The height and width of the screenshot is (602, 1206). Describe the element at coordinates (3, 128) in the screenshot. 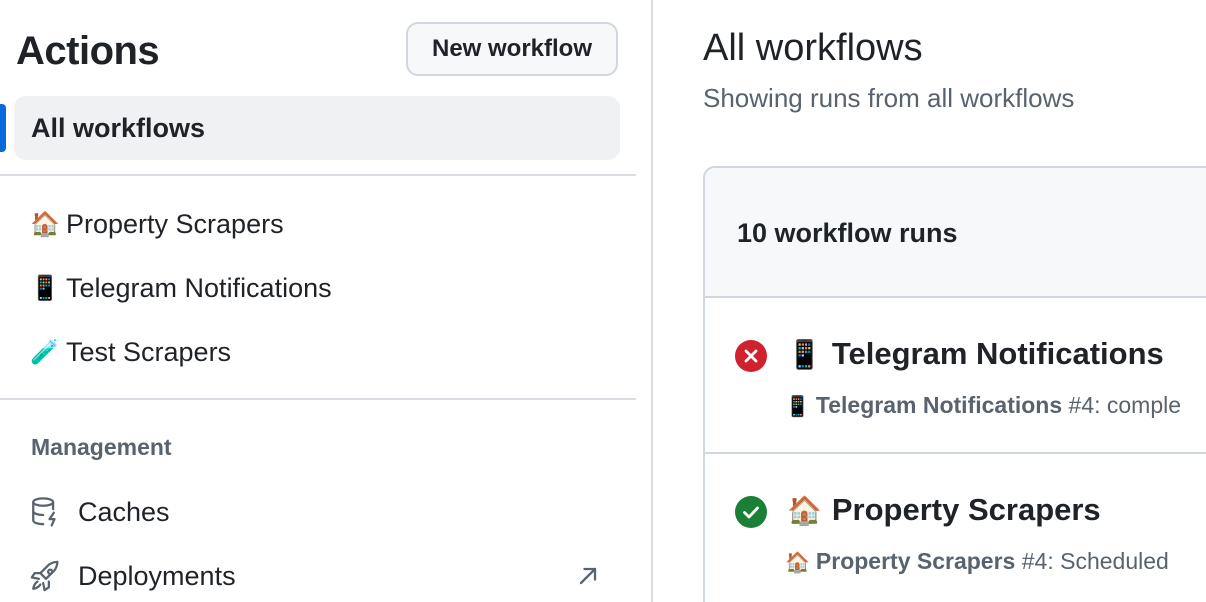

I see `selected-indicator` at that location.